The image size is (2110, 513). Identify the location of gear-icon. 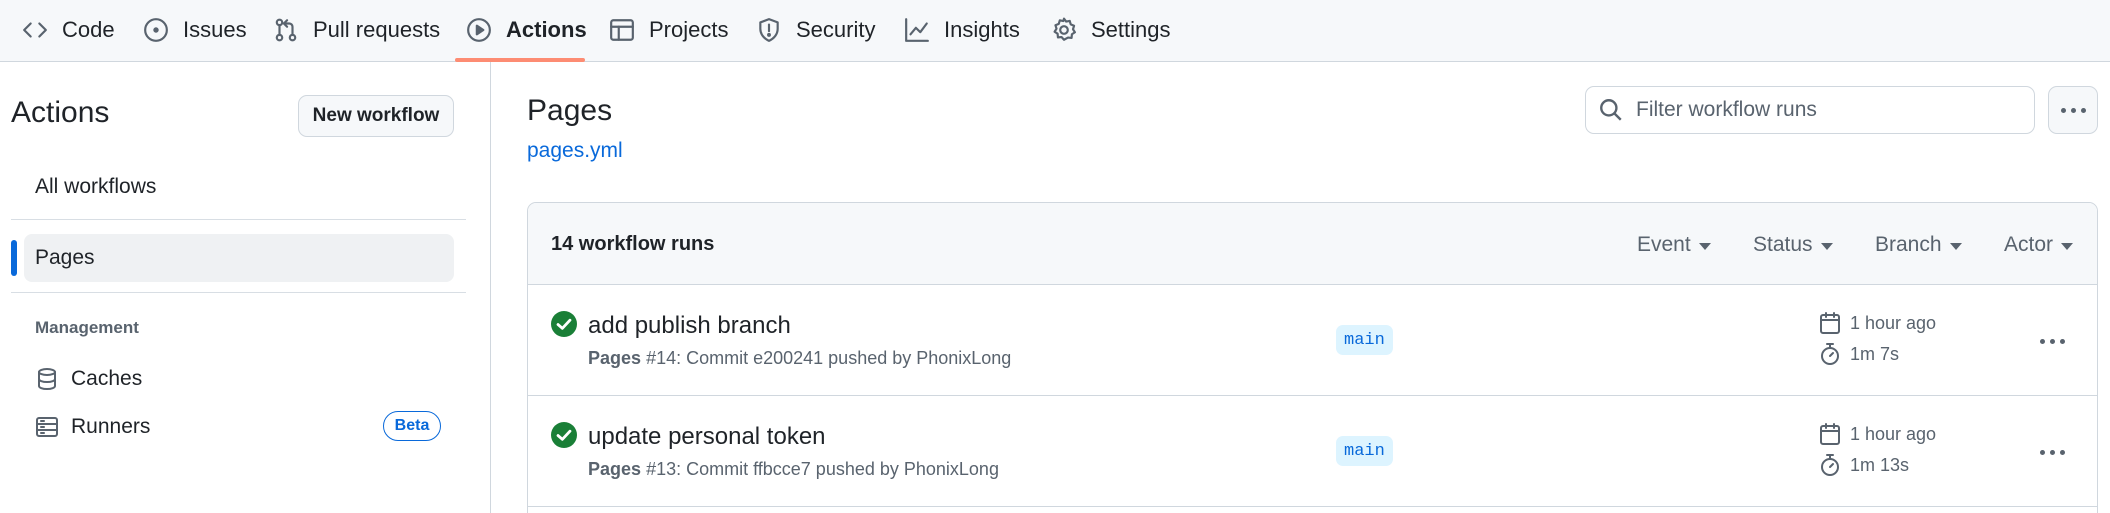
(1065, 29).